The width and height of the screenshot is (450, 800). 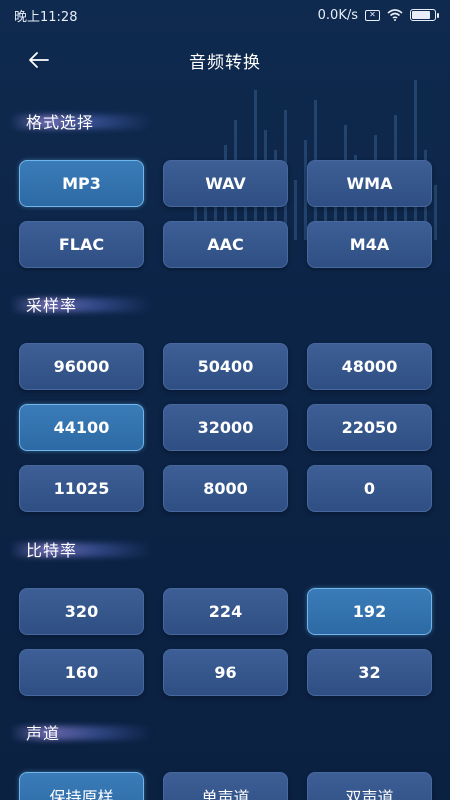 What do you see at coordinates (52, 550) in the screenshot?
I see `section-label: 比特率` at bounding box center [52, 550].